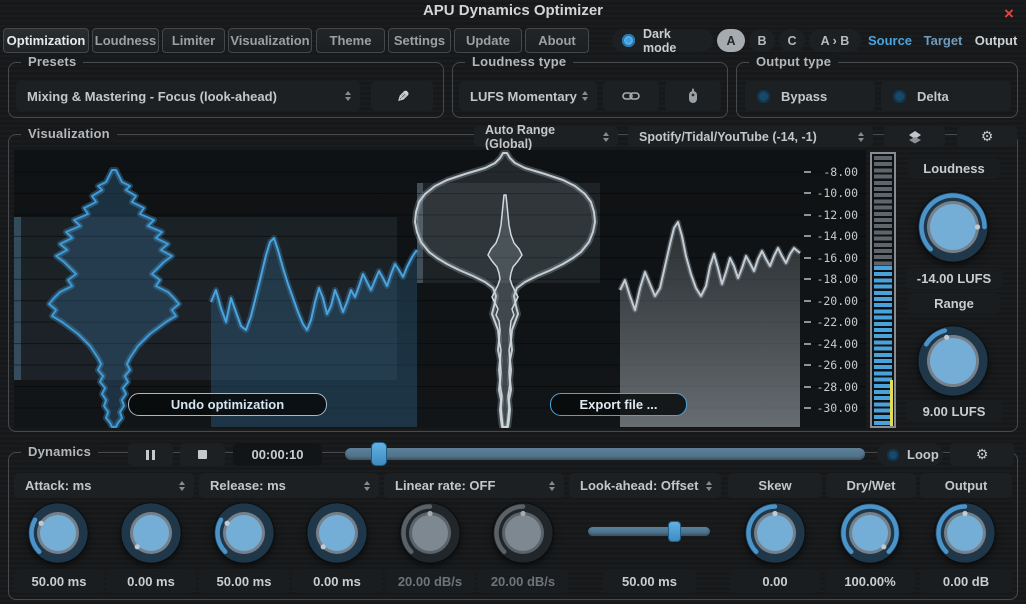 The height and width of the screenshot is (604, 1026). What do you see at coordinates (557, 40) in the screenshot?
I see `tab-about: About` at bounding box center [557, 40].